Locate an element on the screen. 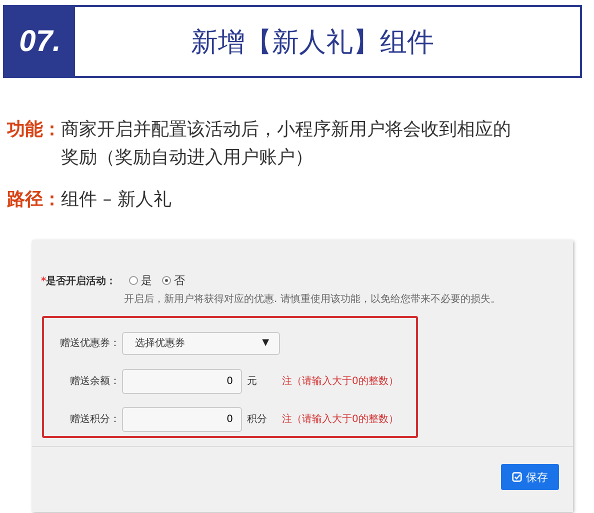  description-text: 组件 – 新人礼 is located at coordinates (116, 200).